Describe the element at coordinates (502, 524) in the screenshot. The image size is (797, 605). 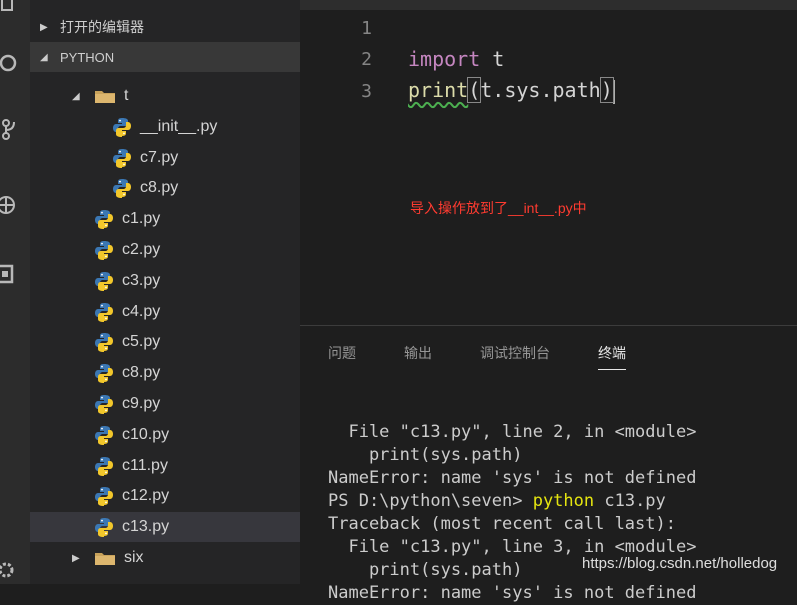
I see `terminal-line: Traceback (most recent call last):` at that location.